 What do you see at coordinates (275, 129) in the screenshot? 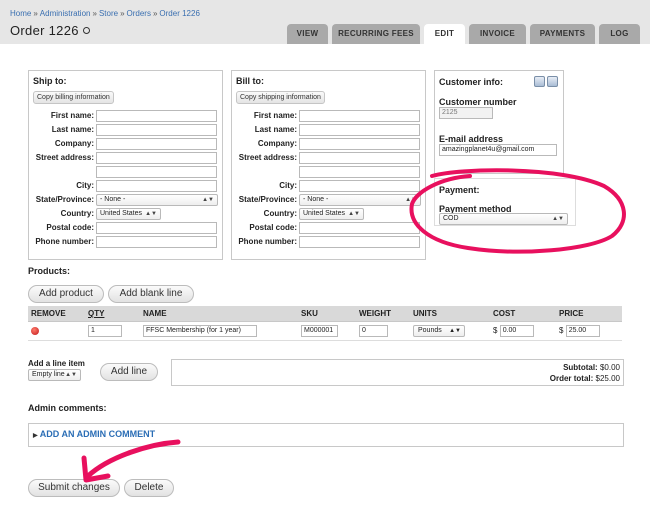
I see `last-name-label: Last name:` at bounding box center [275, 129].